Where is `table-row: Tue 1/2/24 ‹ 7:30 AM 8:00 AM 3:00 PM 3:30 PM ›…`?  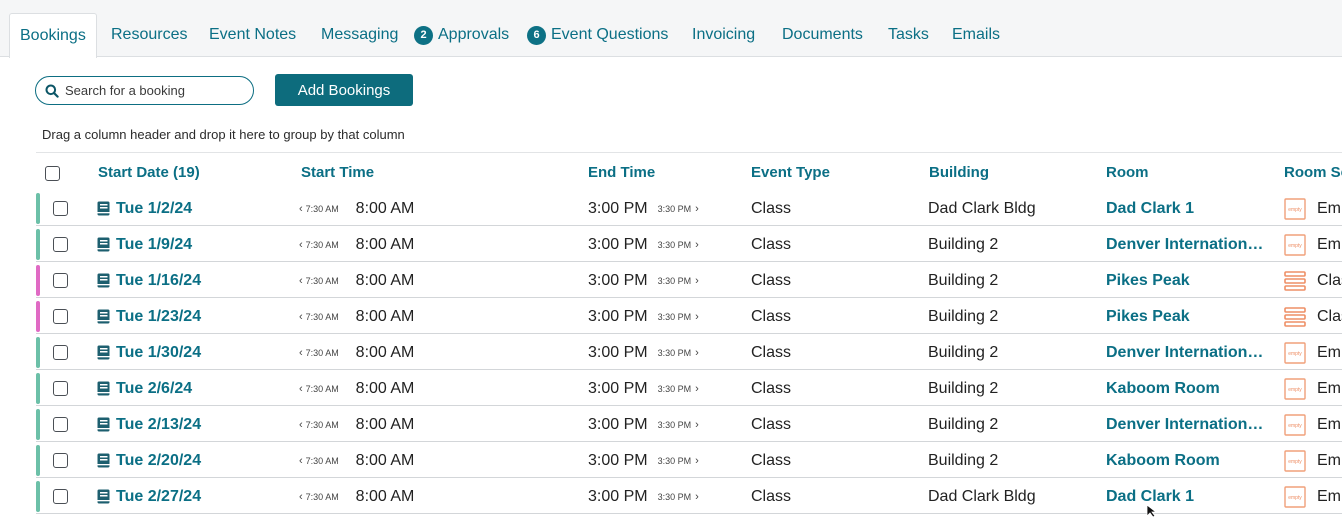
table-row: Tue 1/2/24 ‹ 7:30 AM 8:00 AM 3:00 PM 3:30 PM ›… is located at coordinates (689, 209).